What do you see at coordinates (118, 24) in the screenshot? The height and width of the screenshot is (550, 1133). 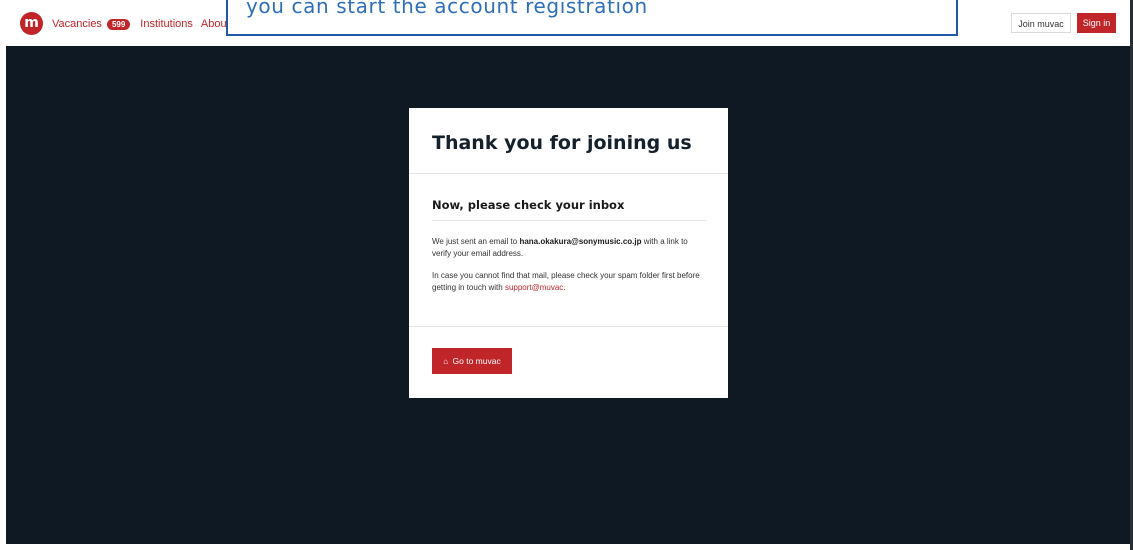 I see `vacancies-count-badge: 599` at bounding box center [118, 24].